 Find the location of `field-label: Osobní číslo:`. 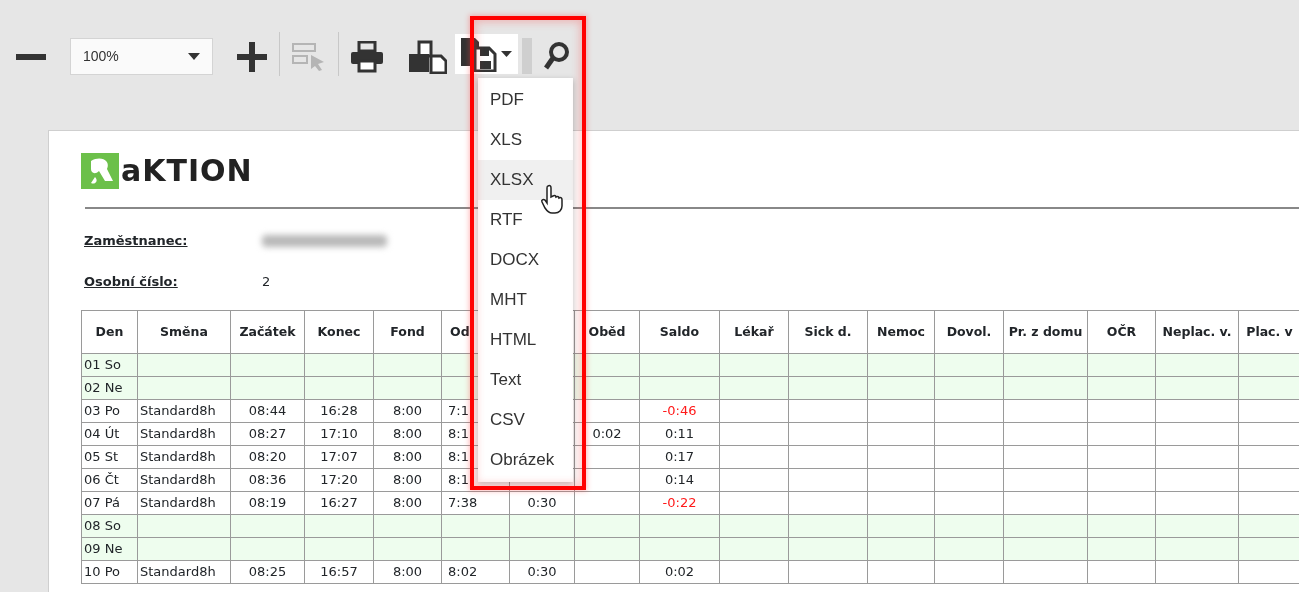

field-label: Osobní číslo: is located at coordinates (131, 282).